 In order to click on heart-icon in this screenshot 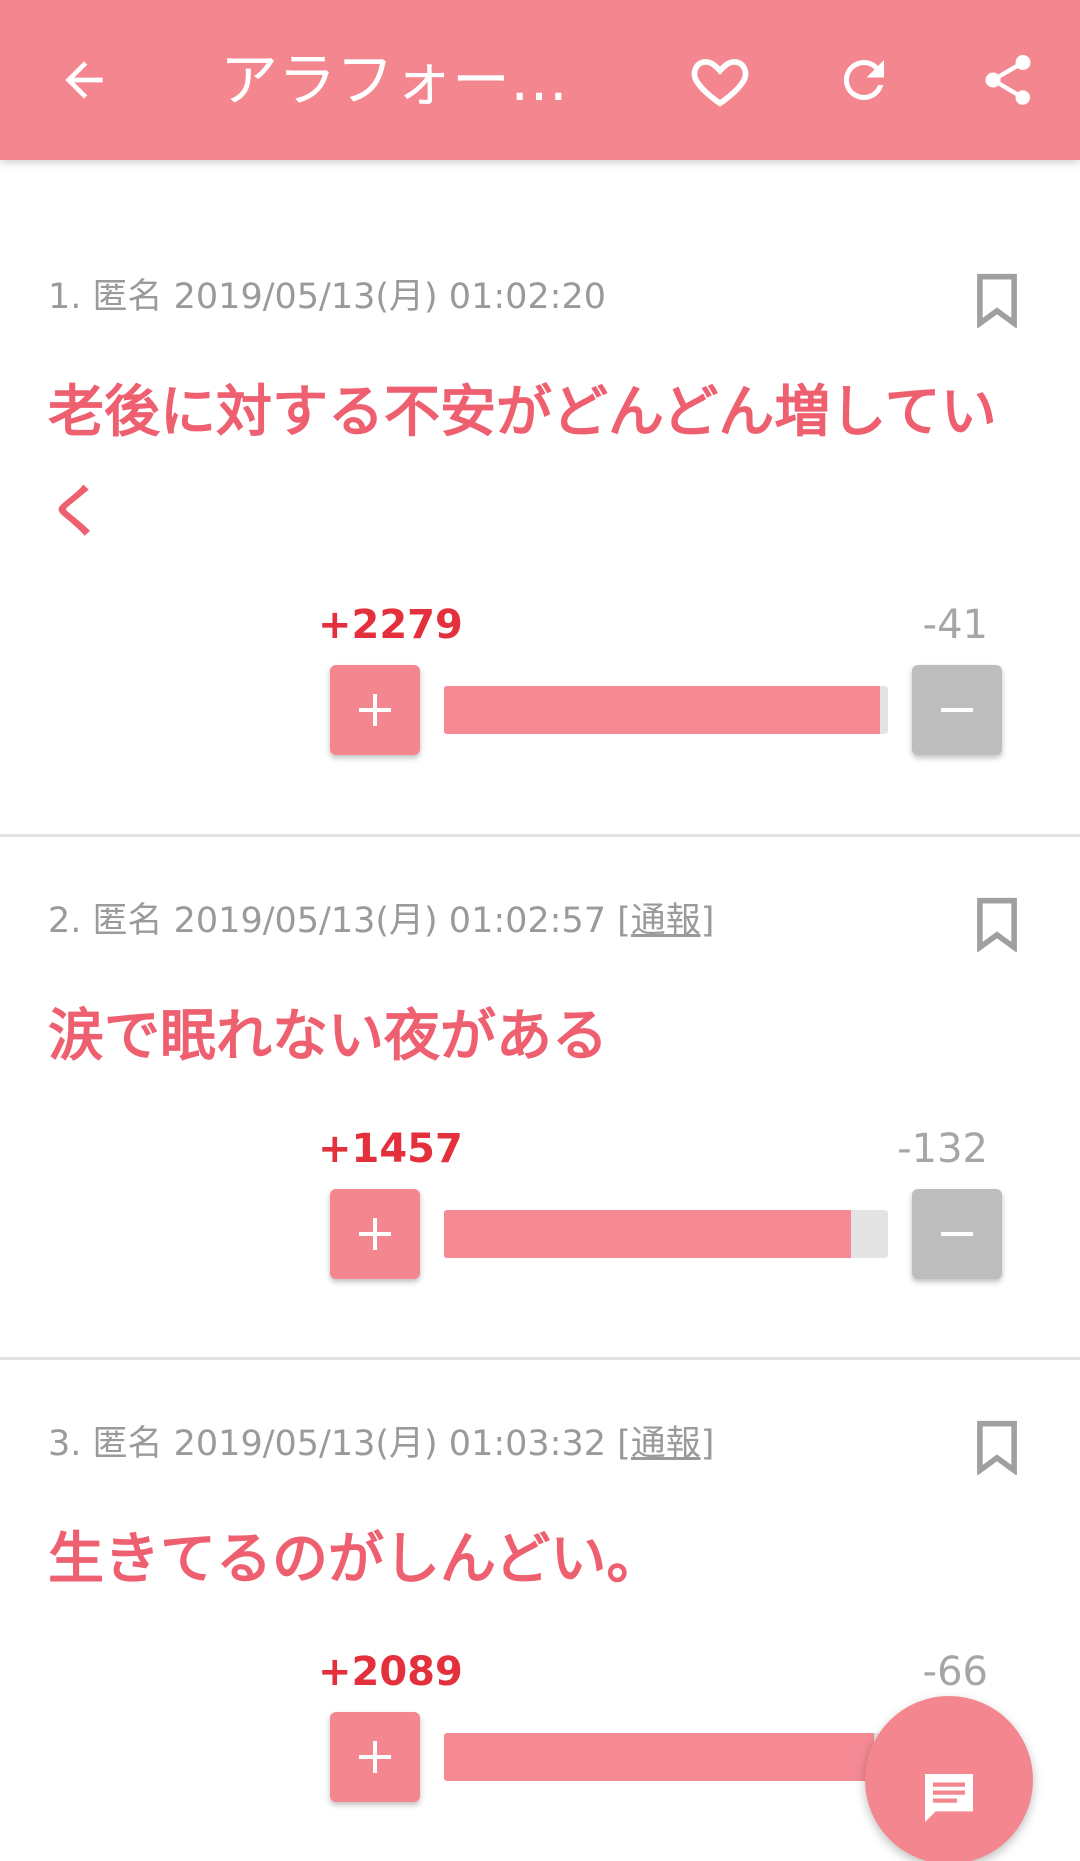, I will do `click(720, 83)`.